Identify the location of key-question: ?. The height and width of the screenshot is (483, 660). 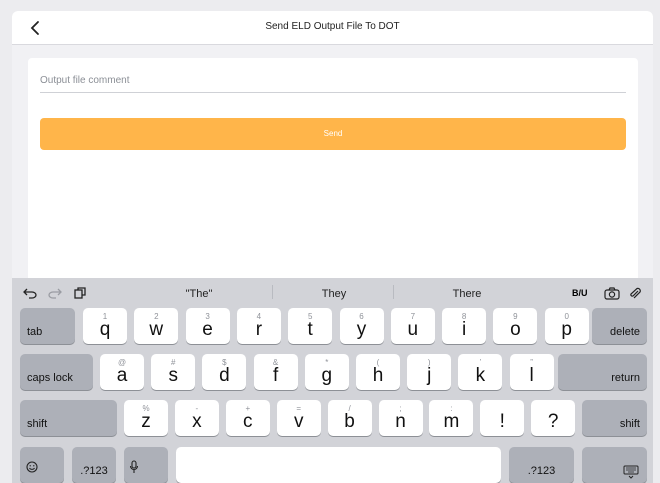
(553, 418).